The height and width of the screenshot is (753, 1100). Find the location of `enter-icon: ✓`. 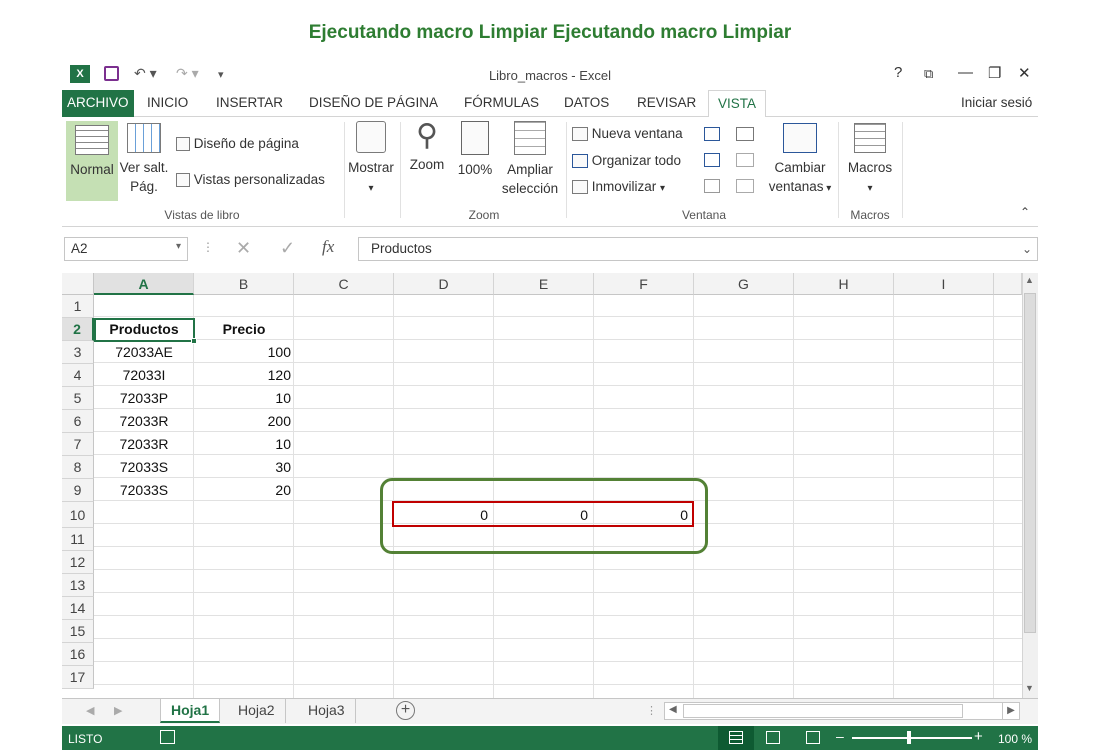

enter-icon: ✓ is located at coordinates (287, 248).